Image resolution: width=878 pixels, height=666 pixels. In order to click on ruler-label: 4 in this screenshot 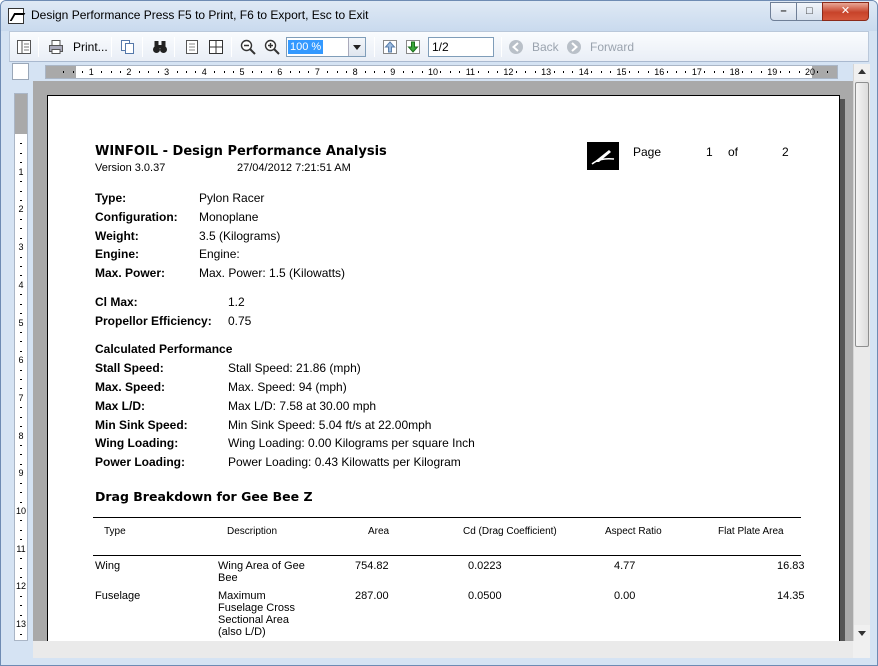, I will do `click(21, 284)`.